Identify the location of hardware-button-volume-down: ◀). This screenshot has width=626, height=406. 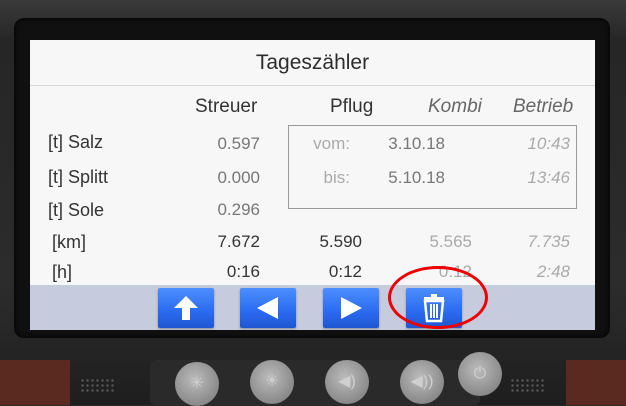
(347, 382).